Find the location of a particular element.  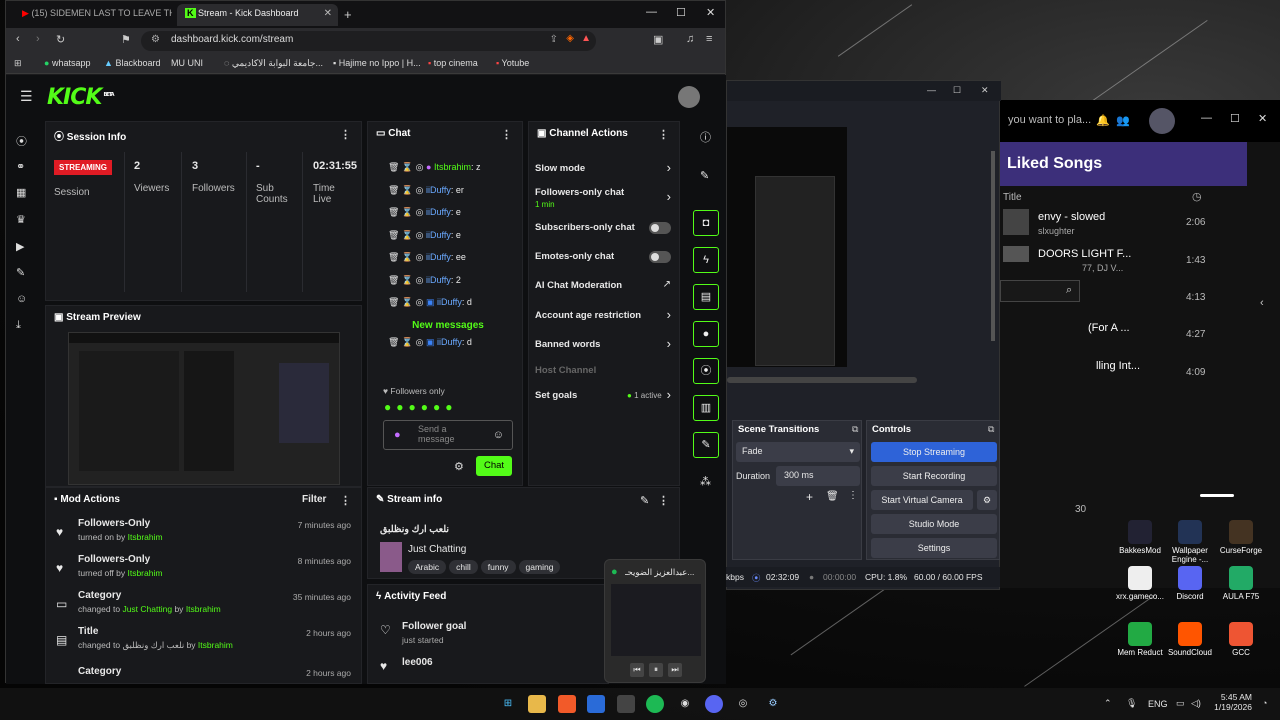

ai-moderation-item: AI Chat Moderation is located at coordinates (578, 285).